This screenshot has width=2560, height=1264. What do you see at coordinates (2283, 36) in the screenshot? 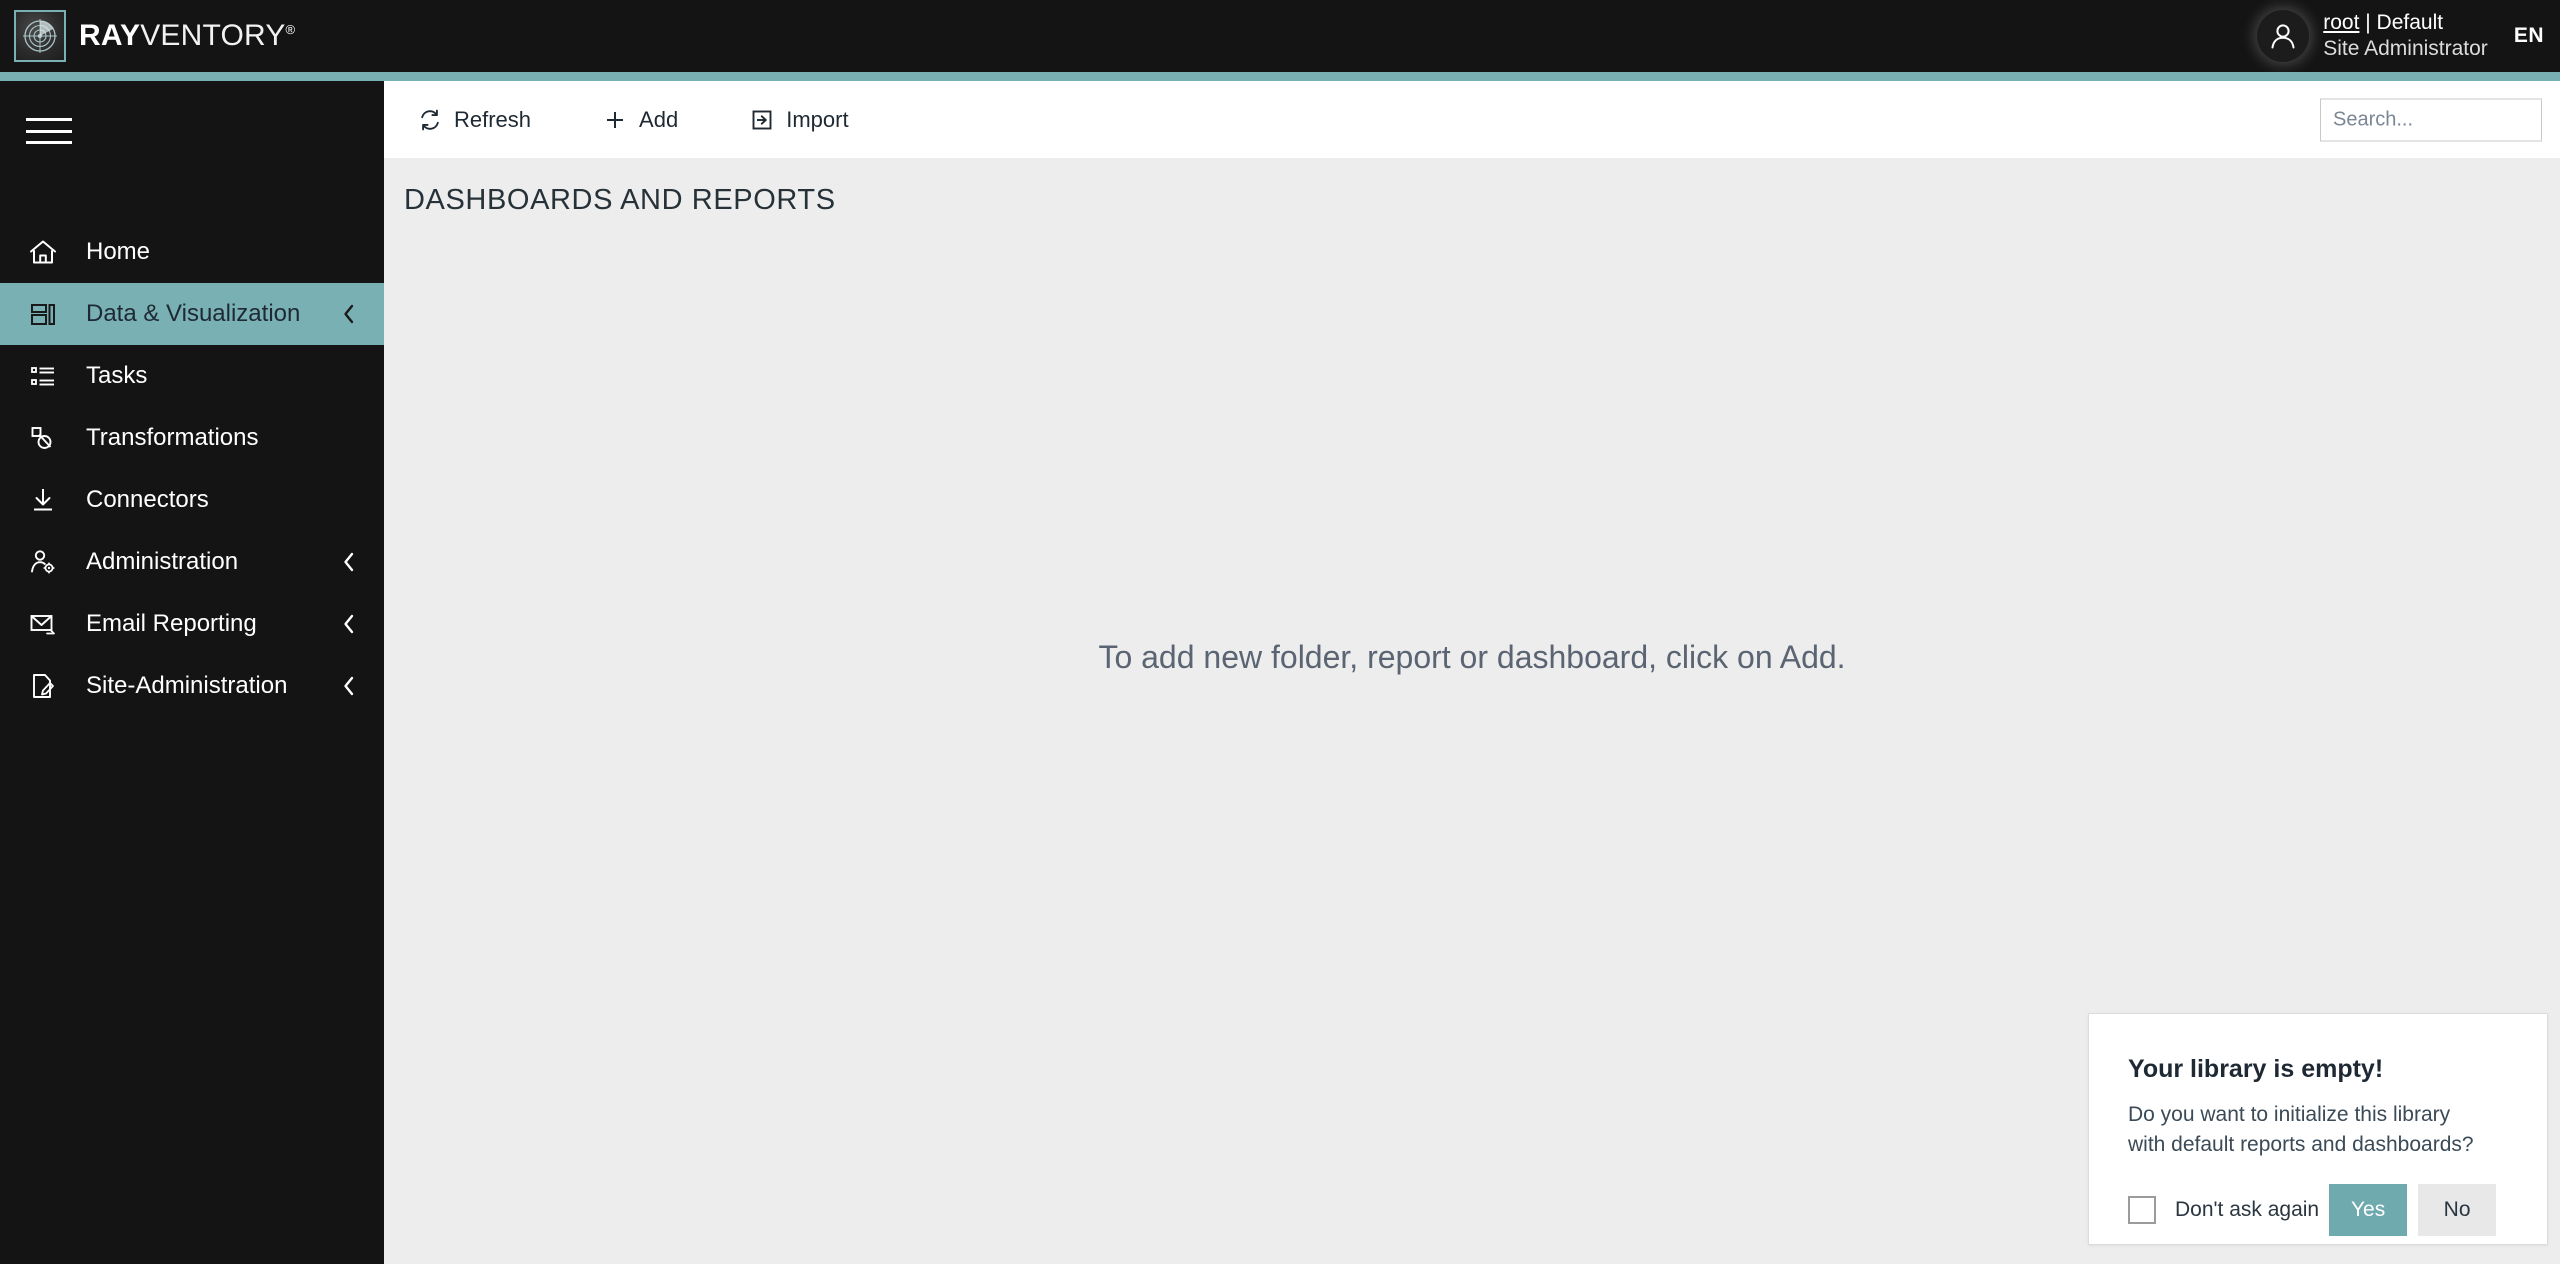
I see `user-avatar-icon` at bounding box center [2283, 36].